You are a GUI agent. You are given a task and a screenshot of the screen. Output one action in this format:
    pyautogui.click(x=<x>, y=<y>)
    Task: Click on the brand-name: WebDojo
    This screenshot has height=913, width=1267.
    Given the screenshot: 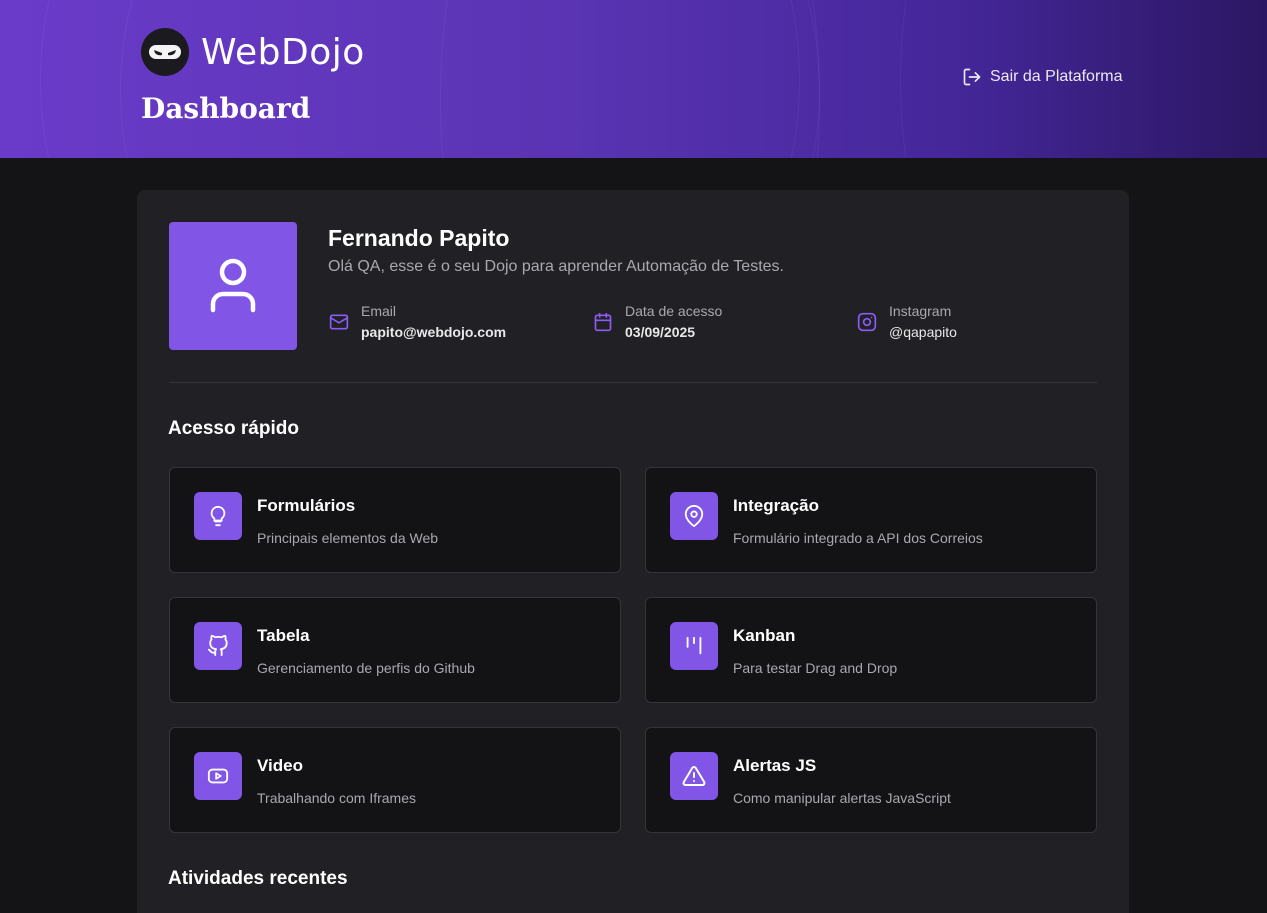 What is the action you would take?
    pyautogui.click(x=283, y=52)
    